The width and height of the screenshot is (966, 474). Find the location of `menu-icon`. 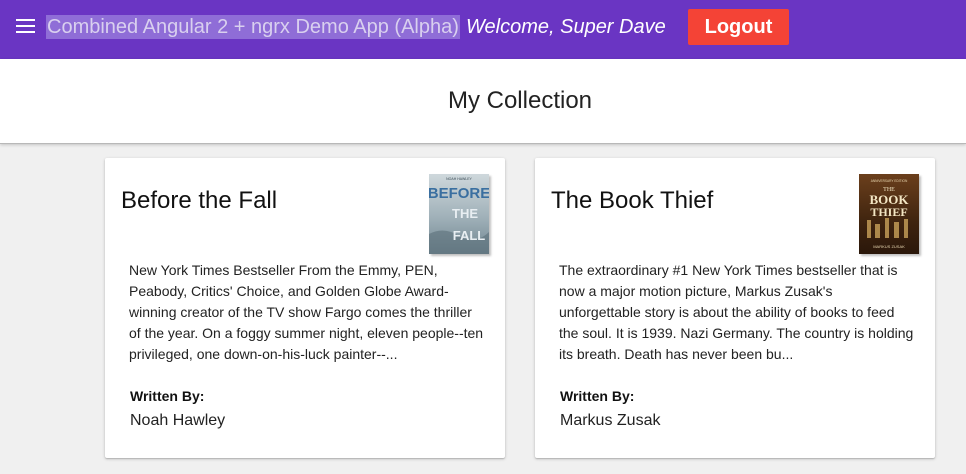

menu-icon is located at coordinates (26, 28).